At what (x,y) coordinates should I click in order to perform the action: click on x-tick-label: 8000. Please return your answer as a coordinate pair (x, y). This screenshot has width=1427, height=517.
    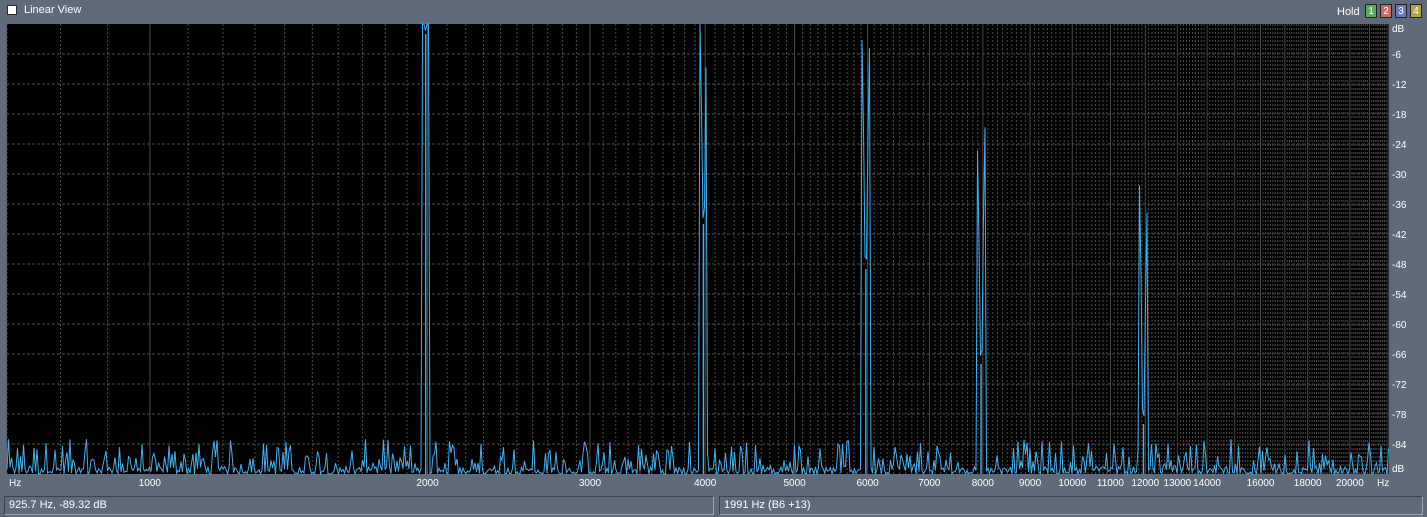
    Looking at the image, I should click on (983, 483).